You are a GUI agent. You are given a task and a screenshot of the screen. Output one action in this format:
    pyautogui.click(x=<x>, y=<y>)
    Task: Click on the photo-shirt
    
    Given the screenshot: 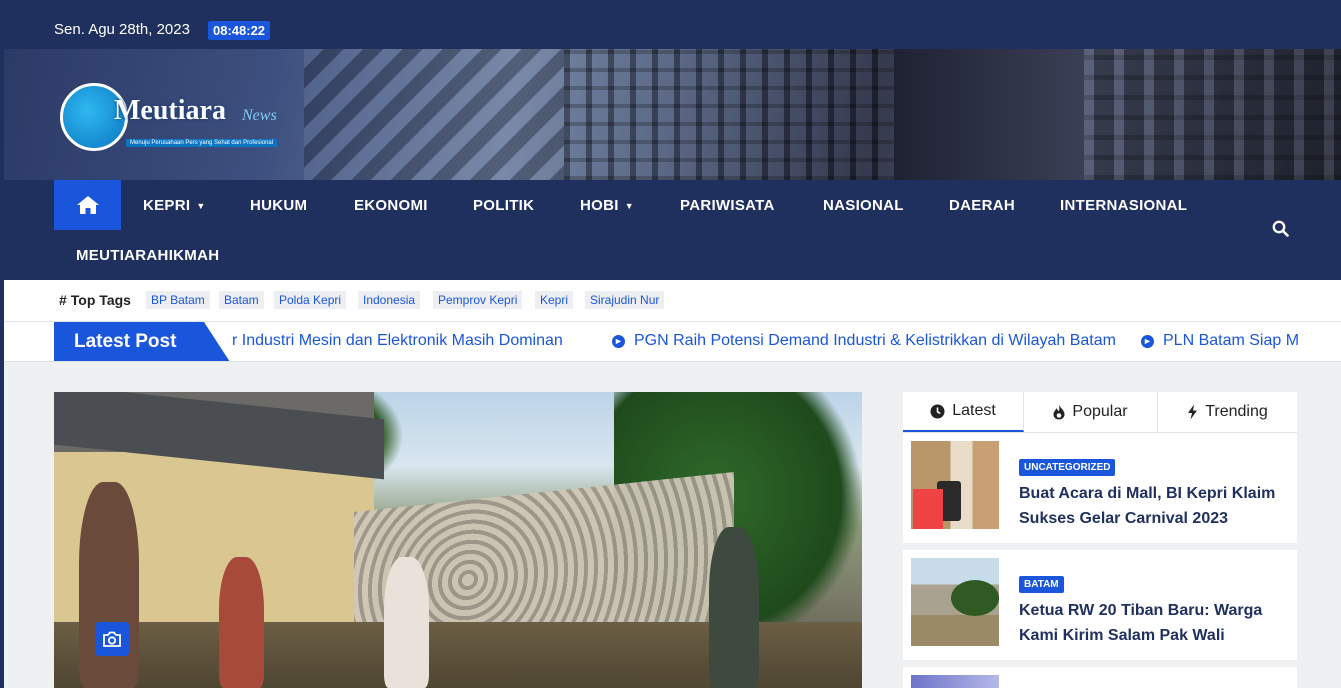 What is the action you would take?
    pyautogui.click(x=928, y=509)
    